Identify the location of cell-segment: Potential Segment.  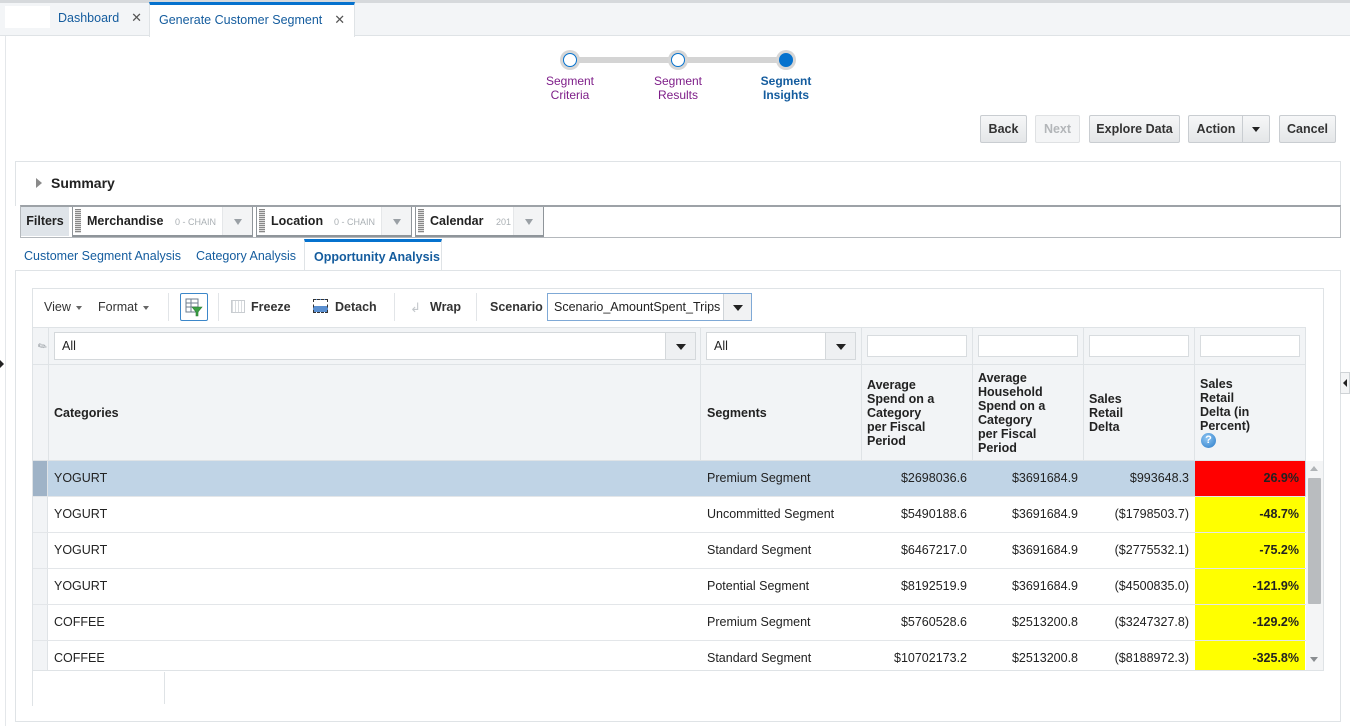
(758, 586).